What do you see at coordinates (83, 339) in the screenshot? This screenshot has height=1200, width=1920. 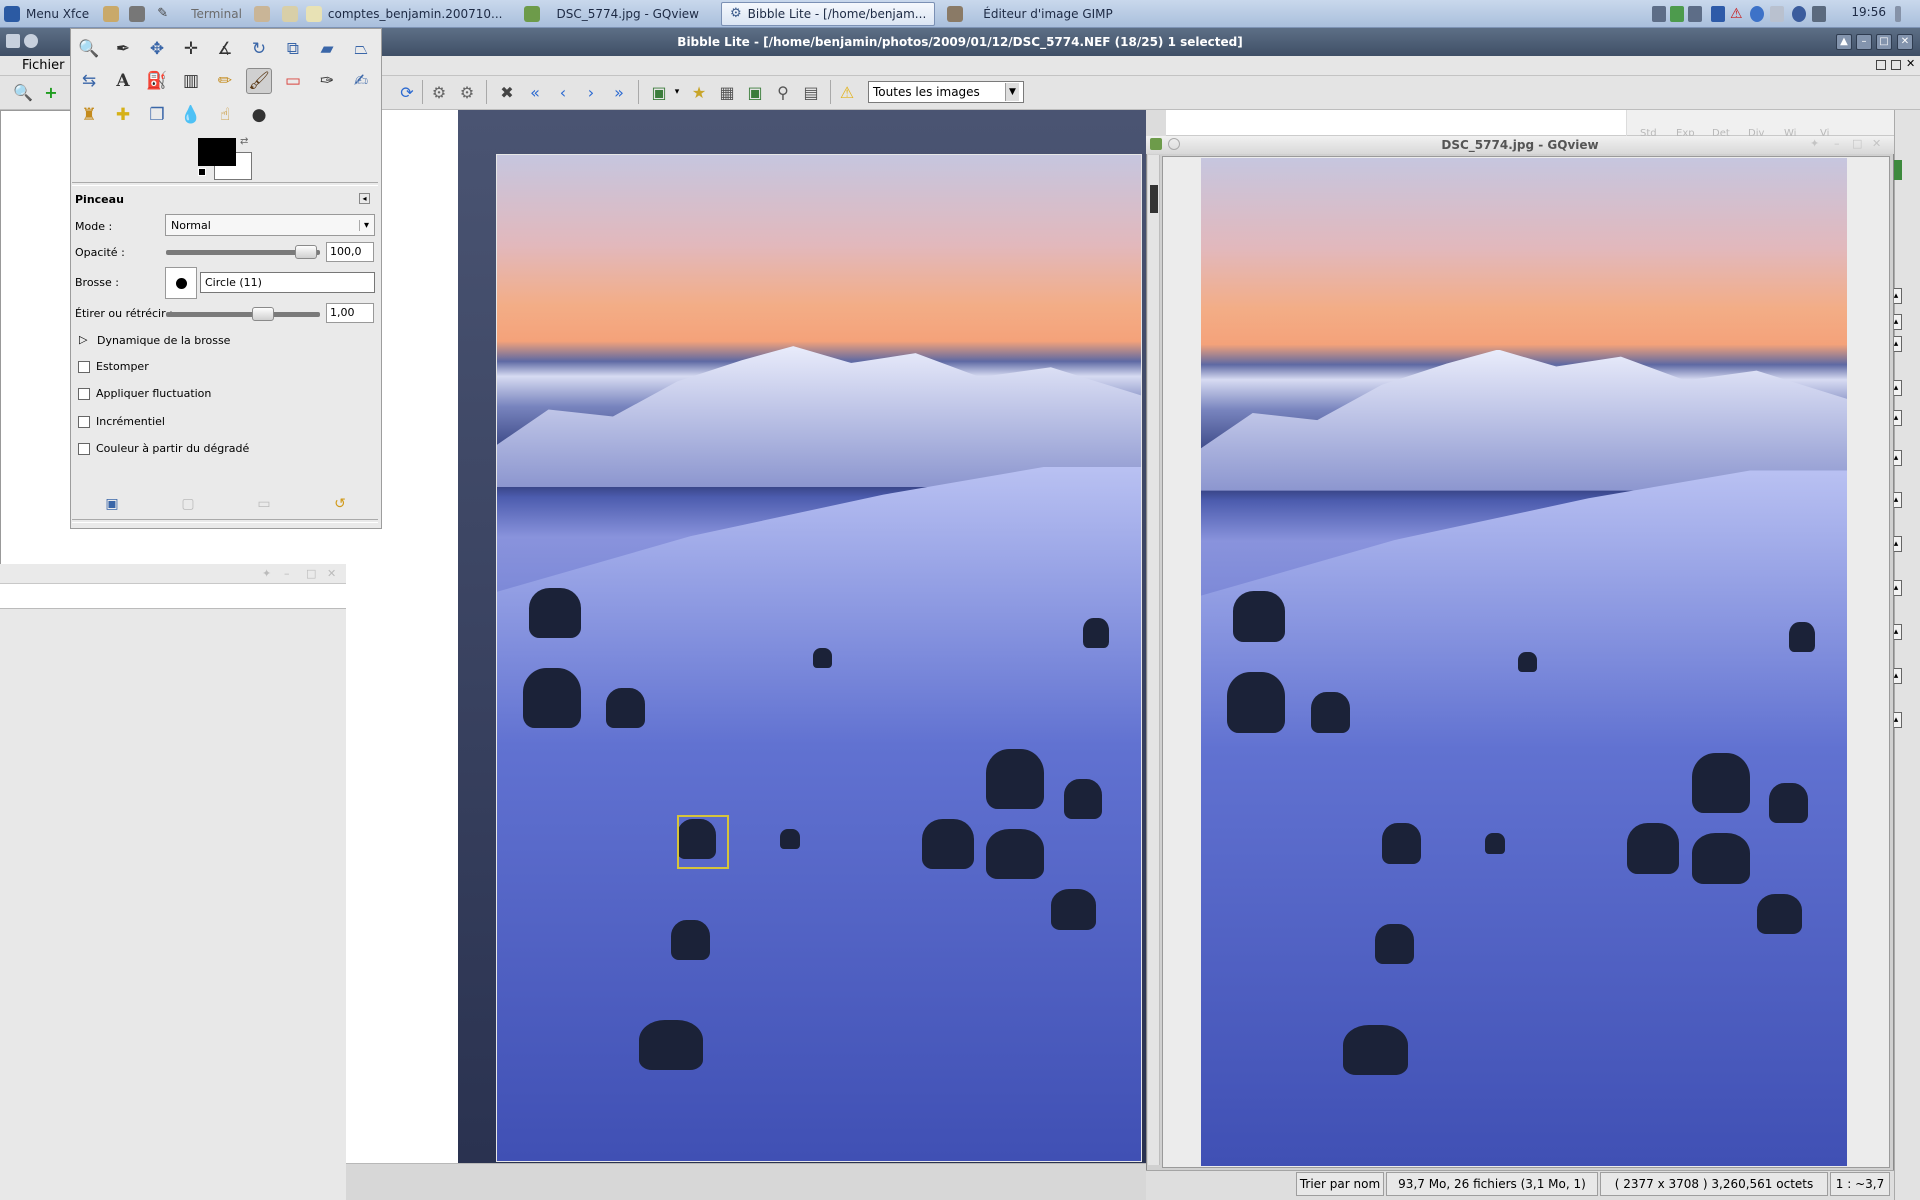 I see `dynamics-expander-icon: ▷` at bounding box center [83, 339].